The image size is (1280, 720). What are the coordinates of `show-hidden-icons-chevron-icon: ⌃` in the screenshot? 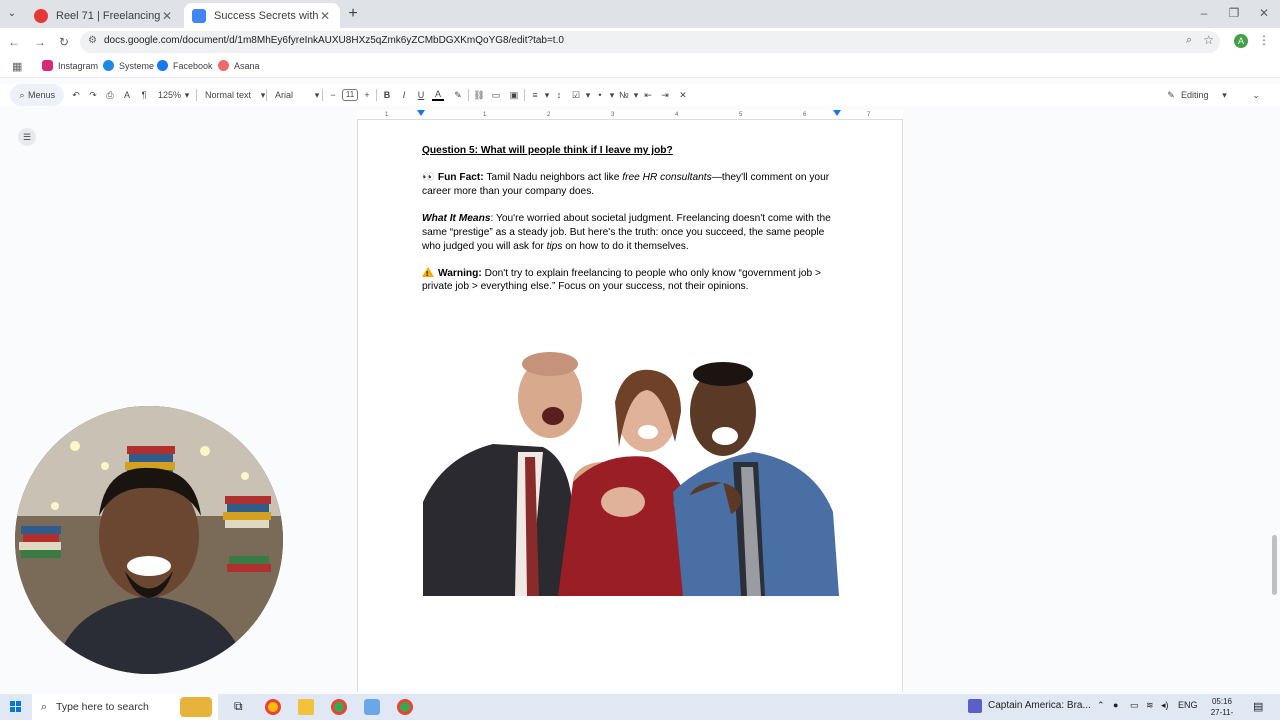 It's located at (1101, 705).